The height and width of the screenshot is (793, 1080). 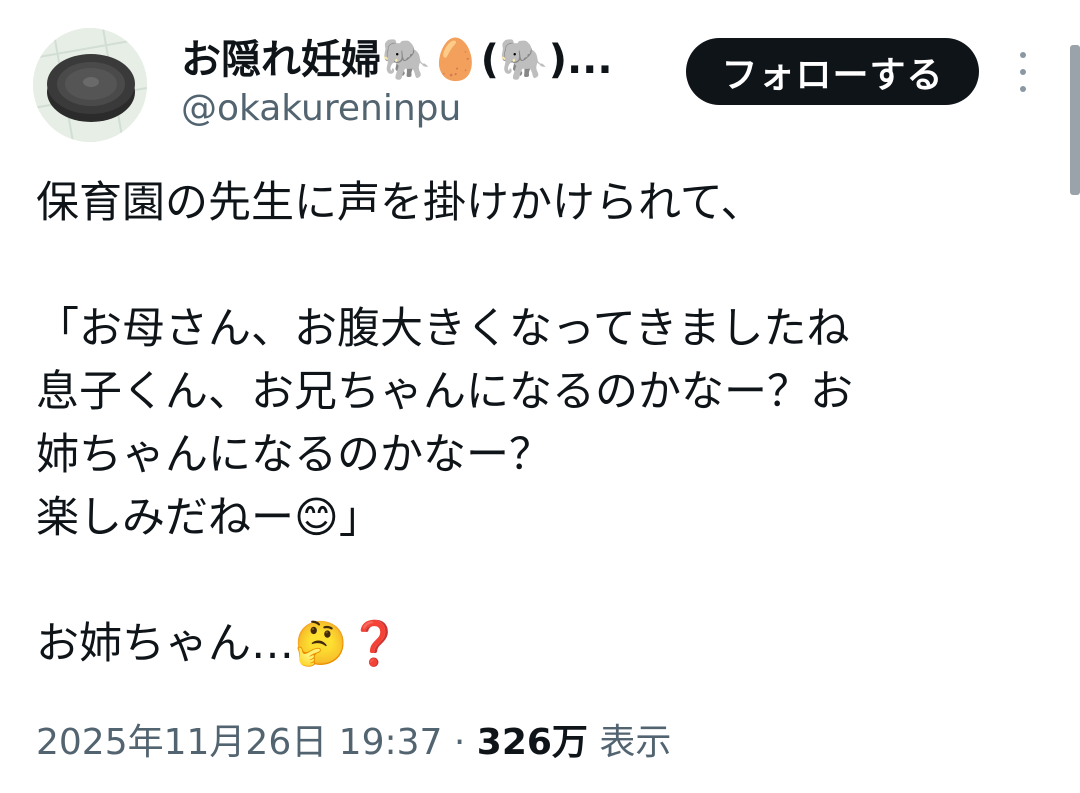 I want to click on tweet-meta: 2025年11月26日 19:37 · 326万 表示, so click(x=353, y=743).